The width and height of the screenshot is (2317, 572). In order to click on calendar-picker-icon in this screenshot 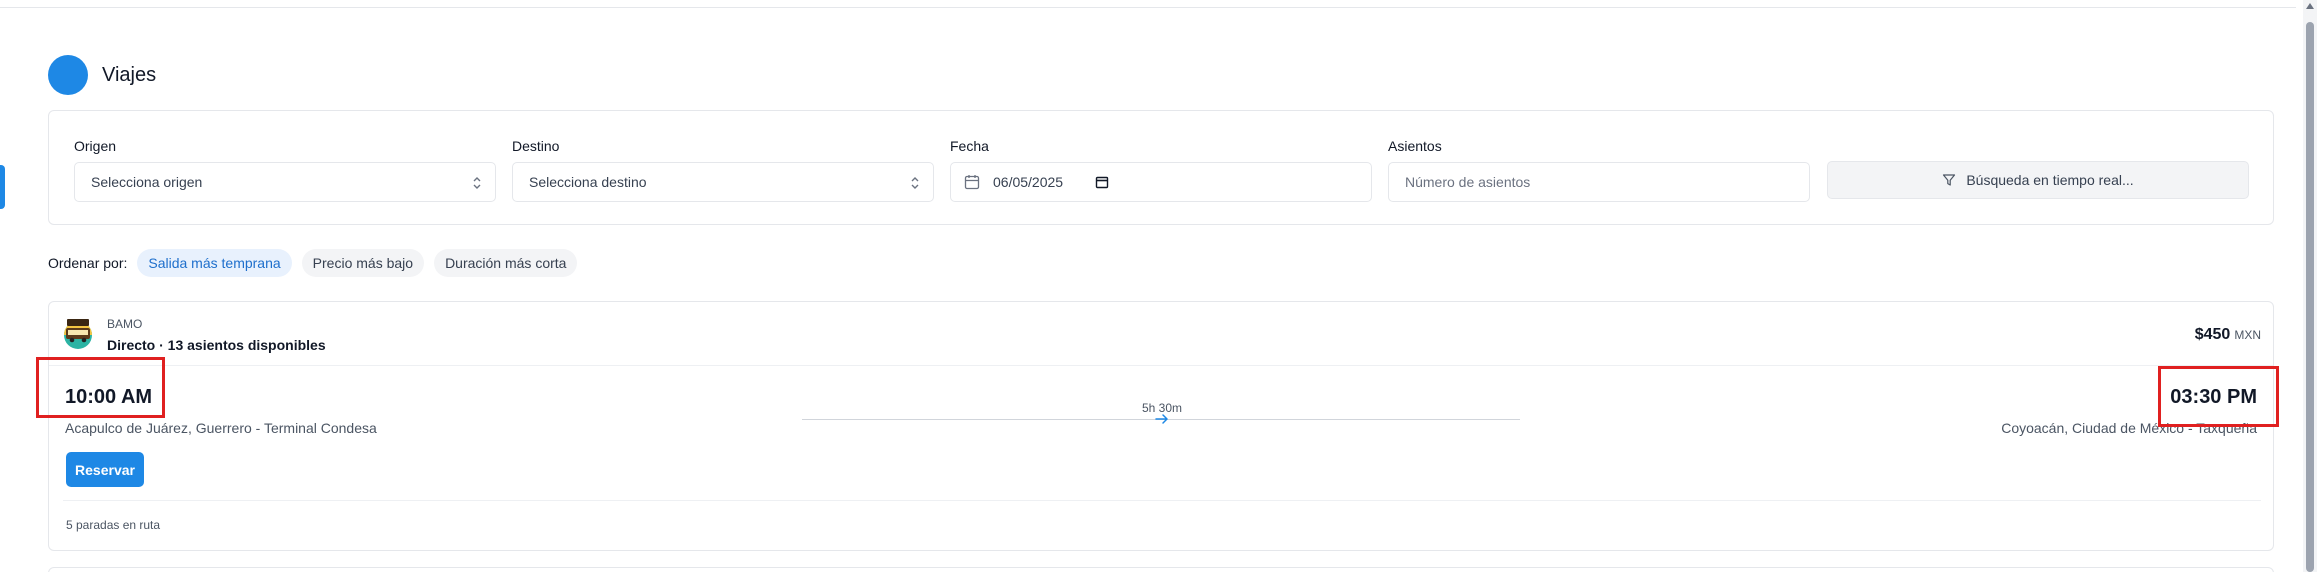, I will do `click(1102, 182)`.